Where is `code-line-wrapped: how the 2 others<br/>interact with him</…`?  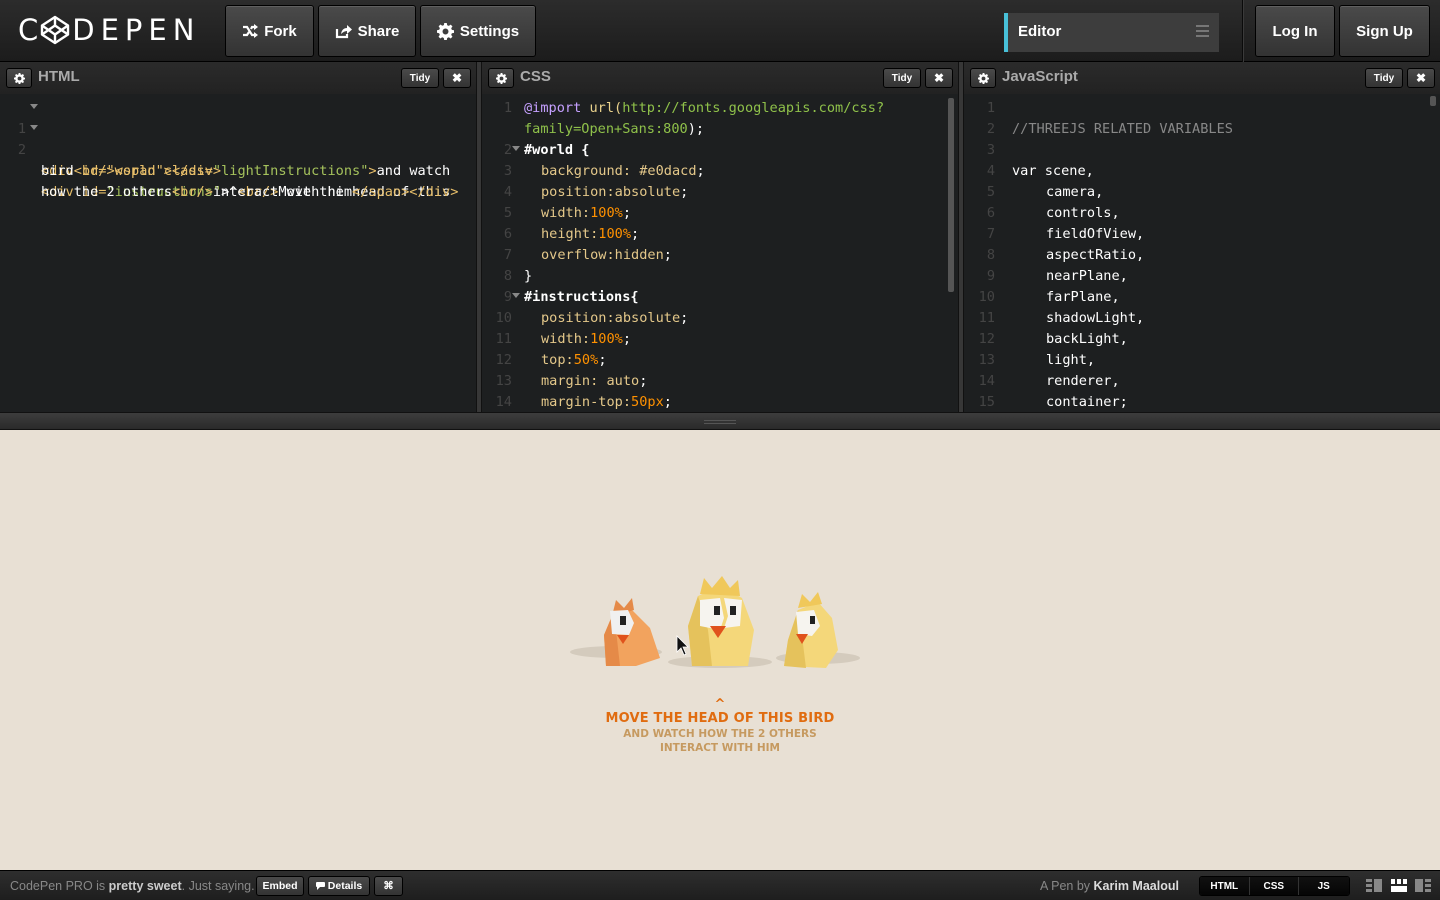 code-line-wrapped: how the 2 others<br/>interact with him</… is located at coordinates (238, 180).